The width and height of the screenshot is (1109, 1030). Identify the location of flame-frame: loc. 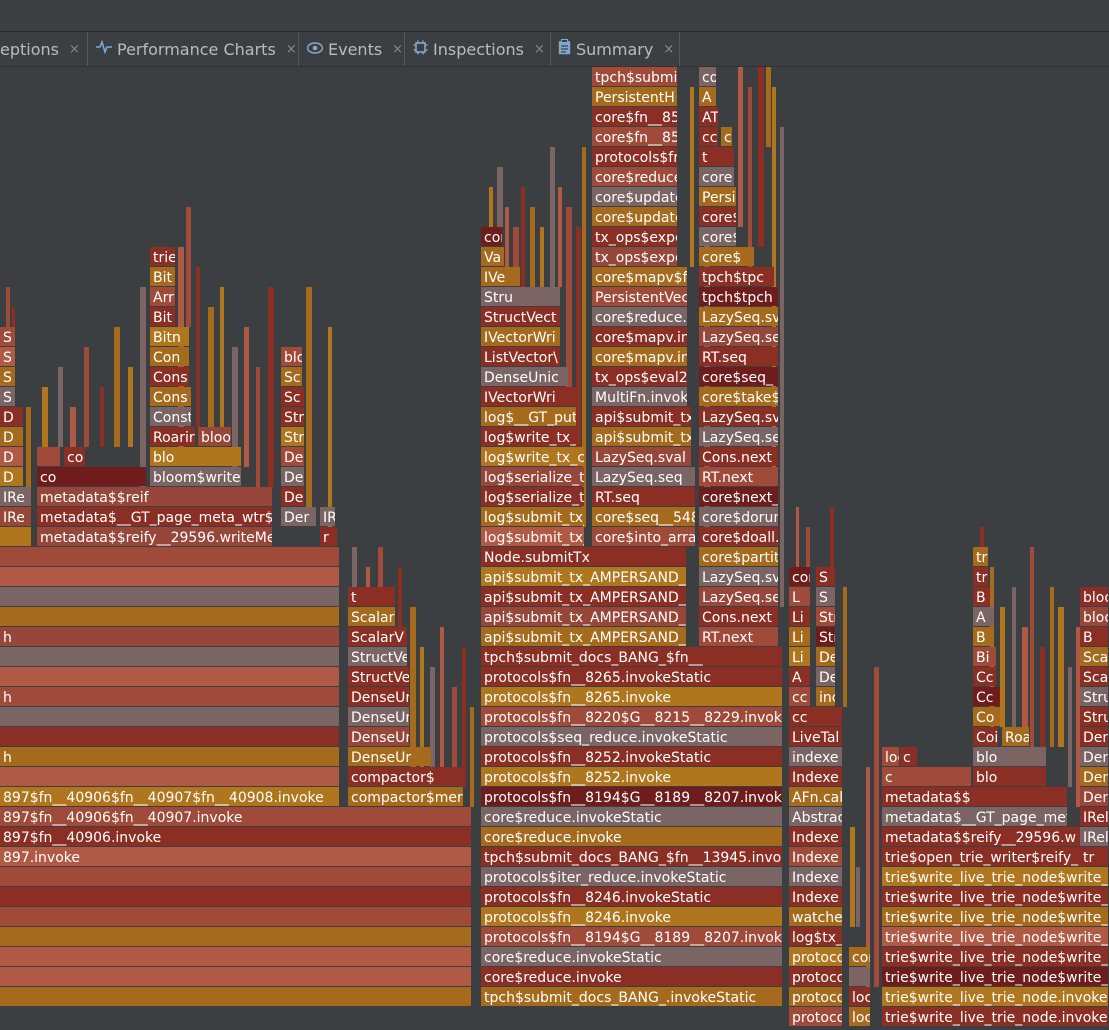
(860, 996).